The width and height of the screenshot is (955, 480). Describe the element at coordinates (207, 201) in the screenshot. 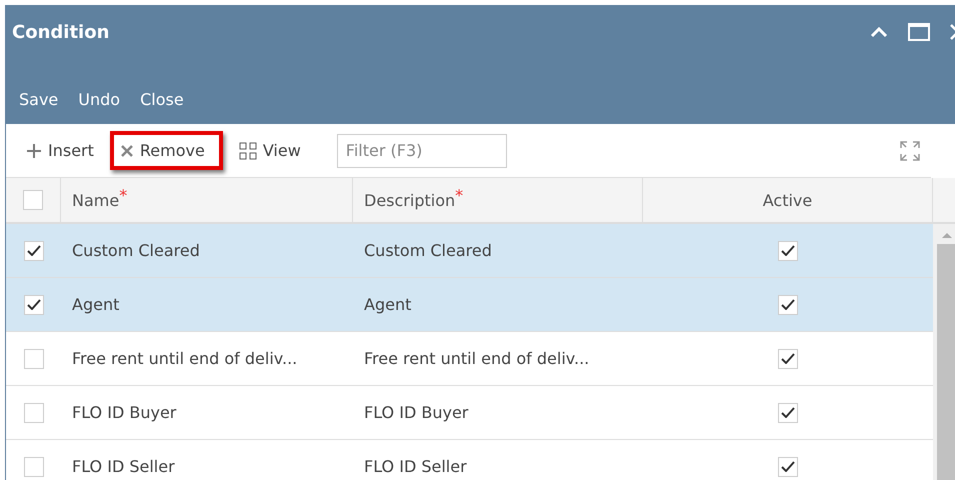

I see `column-header: Name*` at that location.